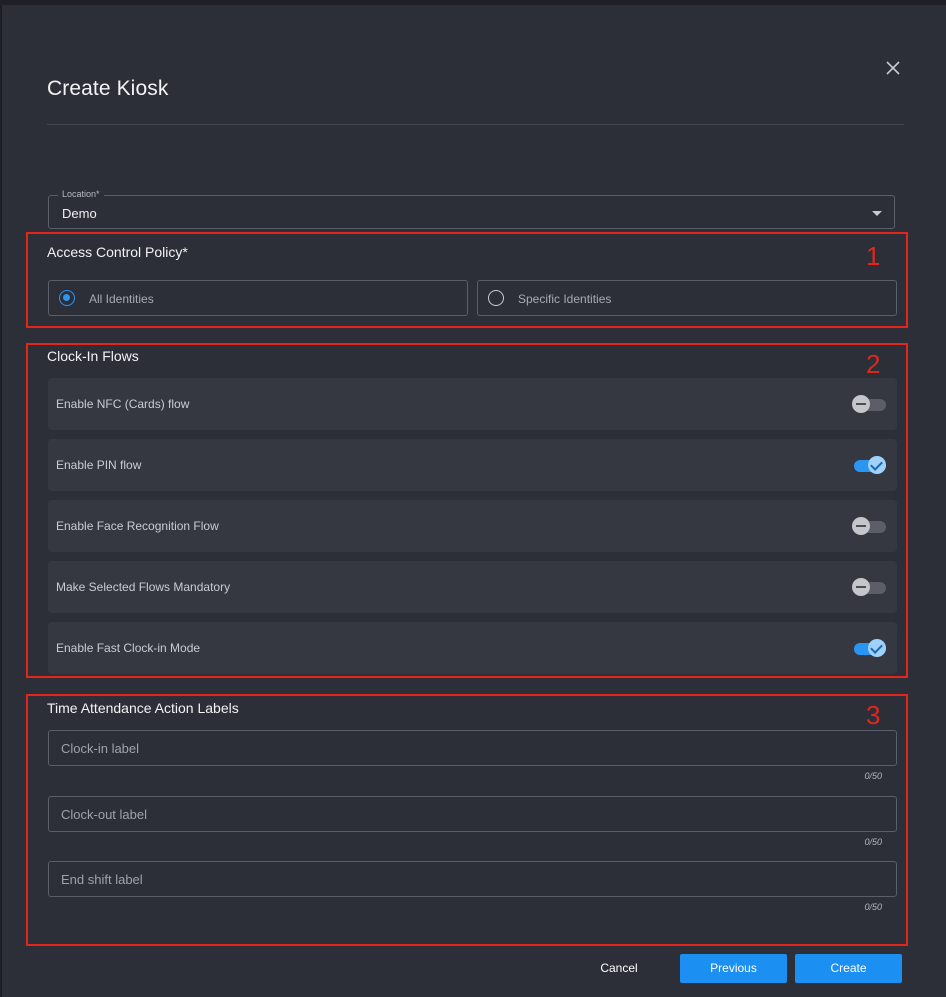 The width and height of the screenshot is (946, 997). I want to click on clock-out-label-input, so click(472, 814).